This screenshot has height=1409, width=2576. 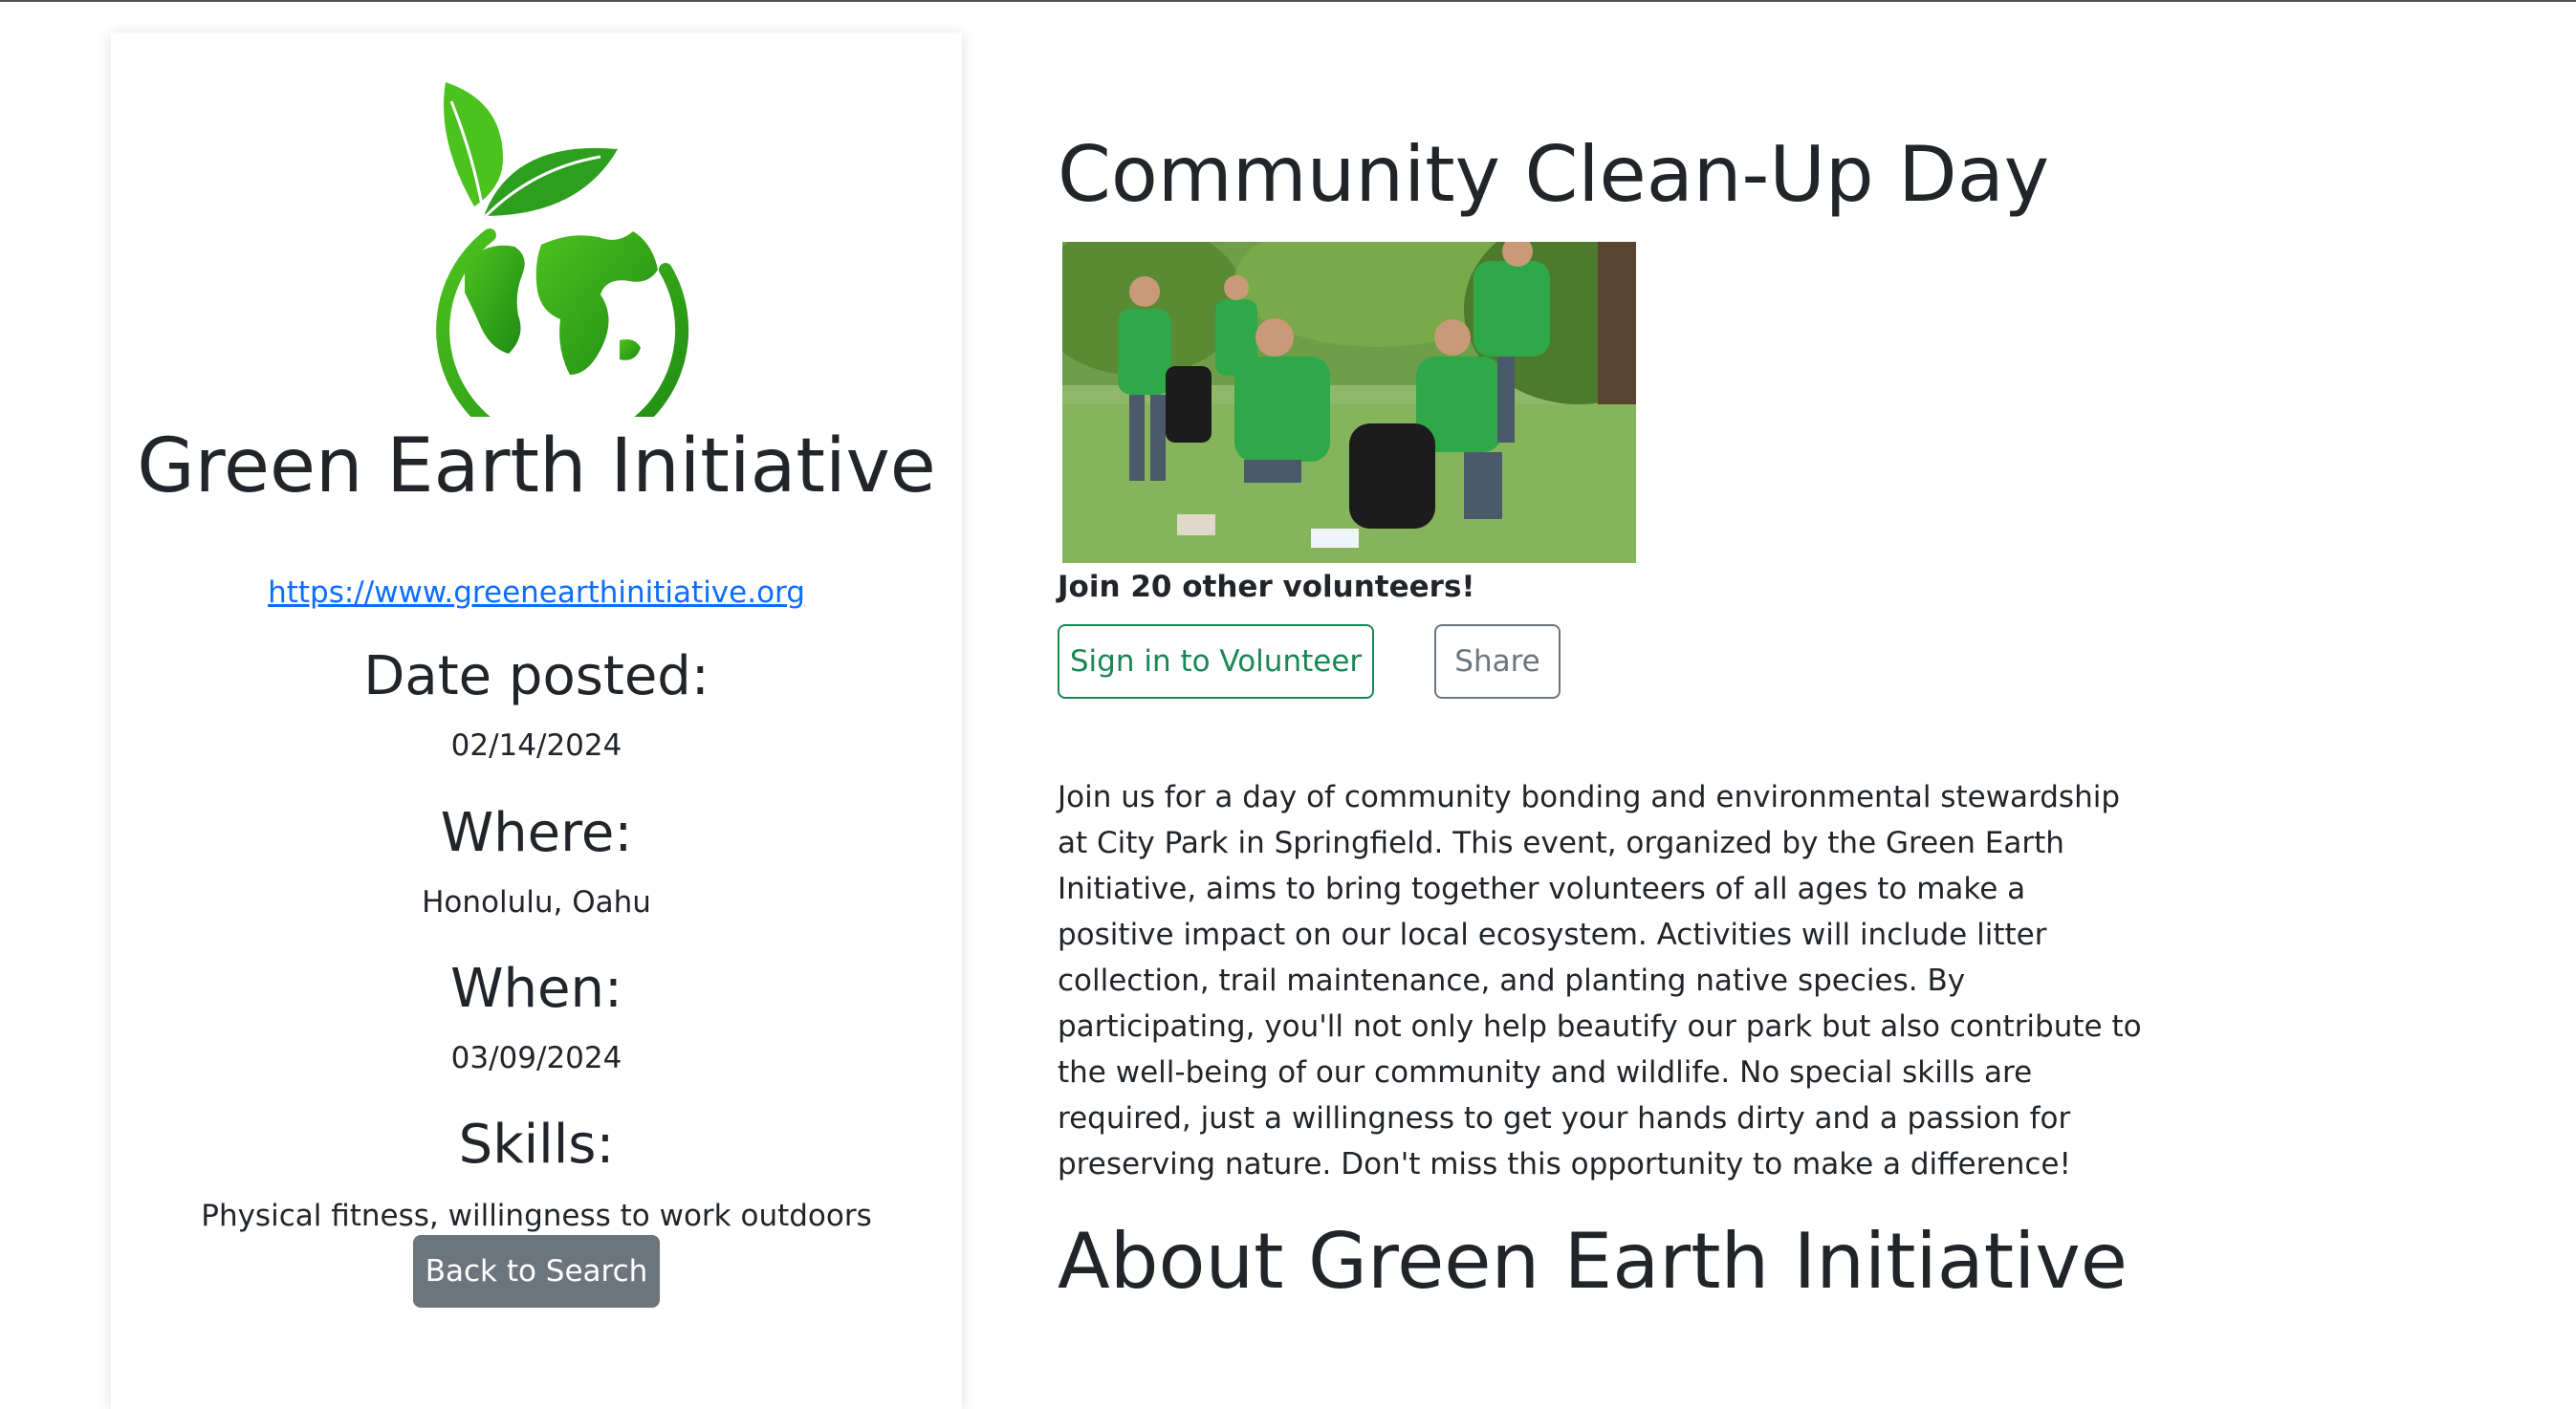 What do you see at coordinates (536, 1058) in the screenshot?
I see `when-value: 03/09/2024` at bounding box center [536, 1058].